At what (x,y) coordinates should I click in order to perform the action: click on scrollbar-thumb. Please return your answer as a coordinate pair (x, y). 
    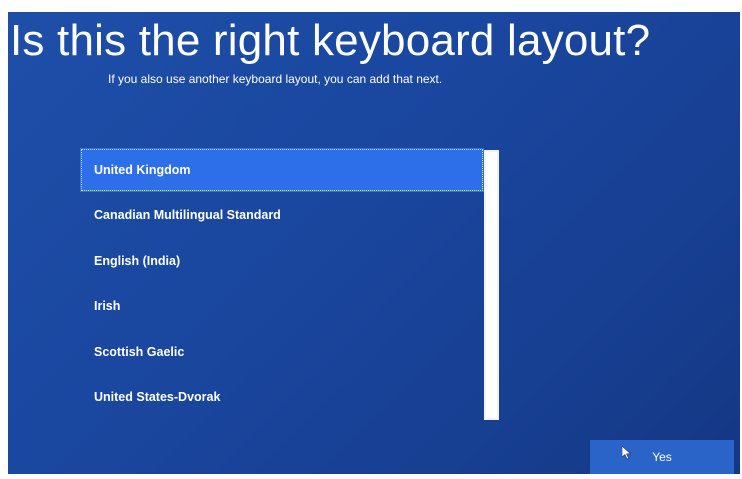
    Looking at the image, I should click on (491, 285).